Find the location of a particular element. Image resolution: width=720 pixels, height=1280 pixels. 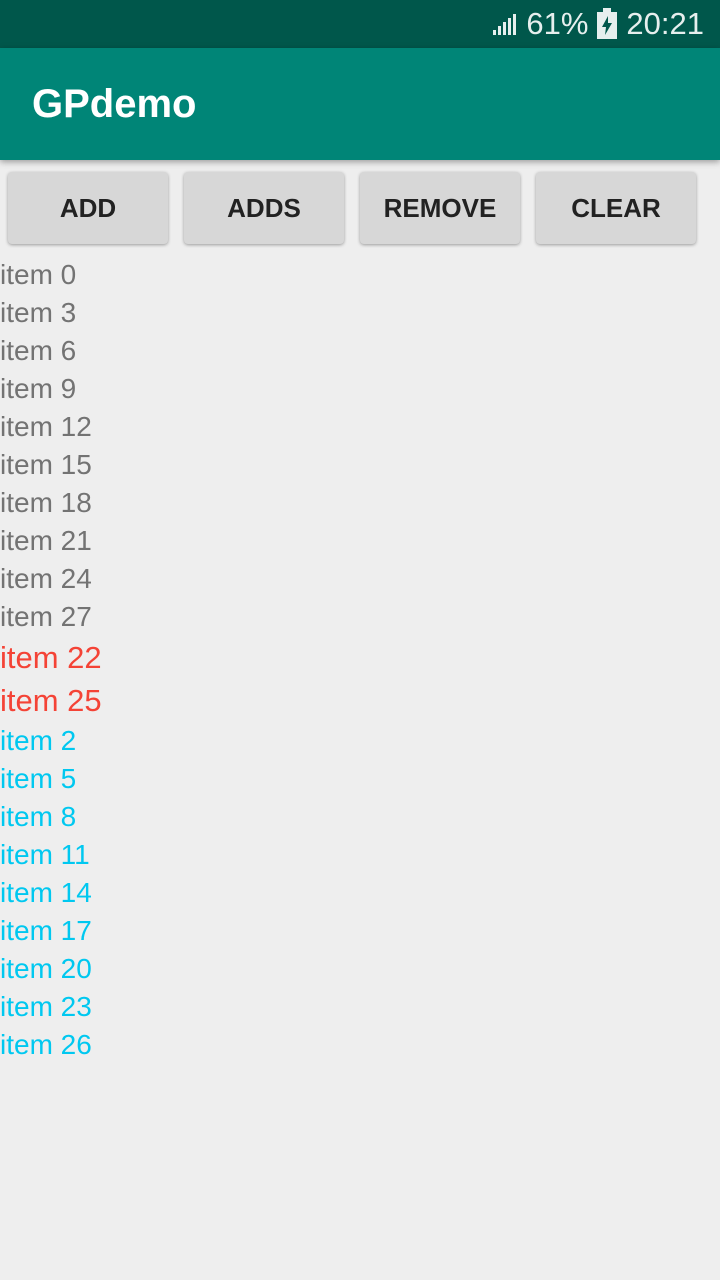

battery-charging-icon is located at coordinates (607, 24).